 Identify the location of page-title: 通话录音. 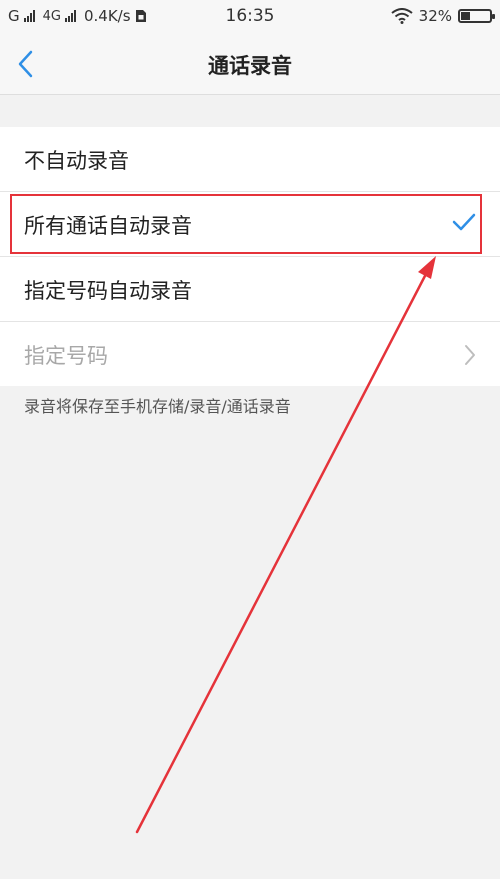
(250, 66).